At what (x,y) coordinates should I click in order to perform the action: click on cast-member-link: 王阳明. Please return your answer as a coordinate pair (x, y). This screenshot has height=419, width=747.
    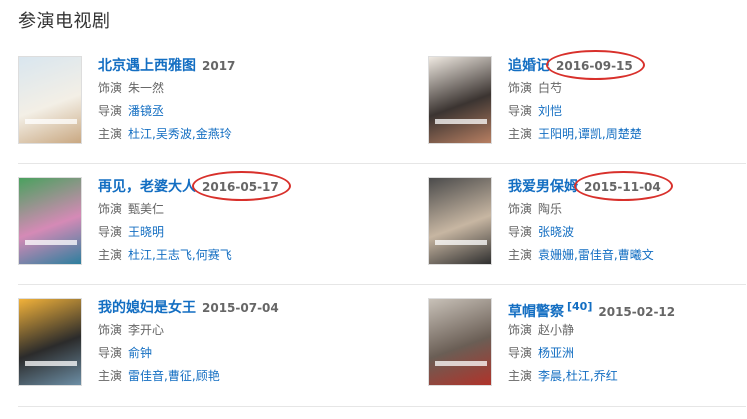
    Looking at the image, I should click on (556, 134).